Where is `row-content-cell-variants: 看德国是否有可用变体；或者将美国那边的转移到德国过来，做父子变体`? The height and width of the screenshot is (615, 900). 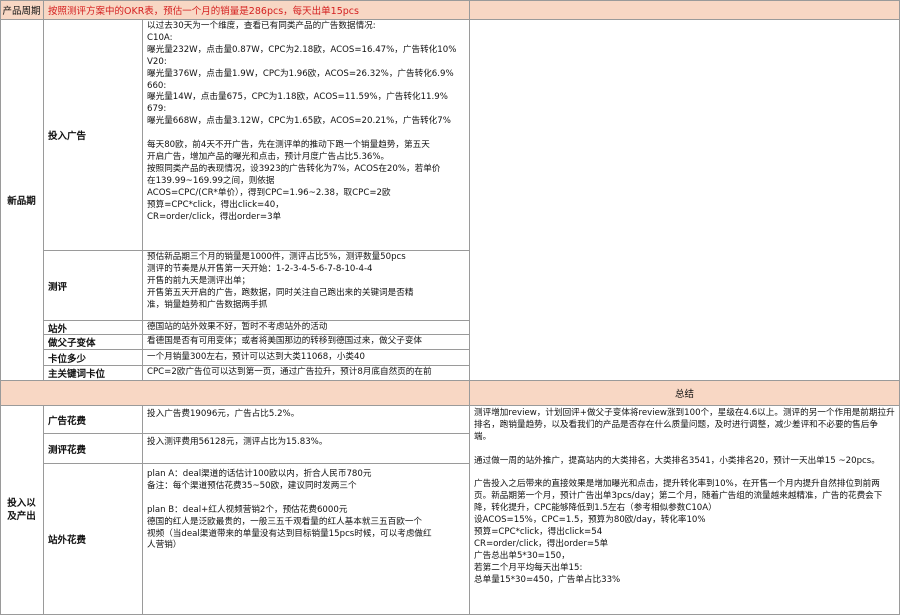 row-content-cell-variants: 看德国是否有可用变体；或者将美国那边的转移到德国过来，做父子变体 is located at coordinates (306, 342).